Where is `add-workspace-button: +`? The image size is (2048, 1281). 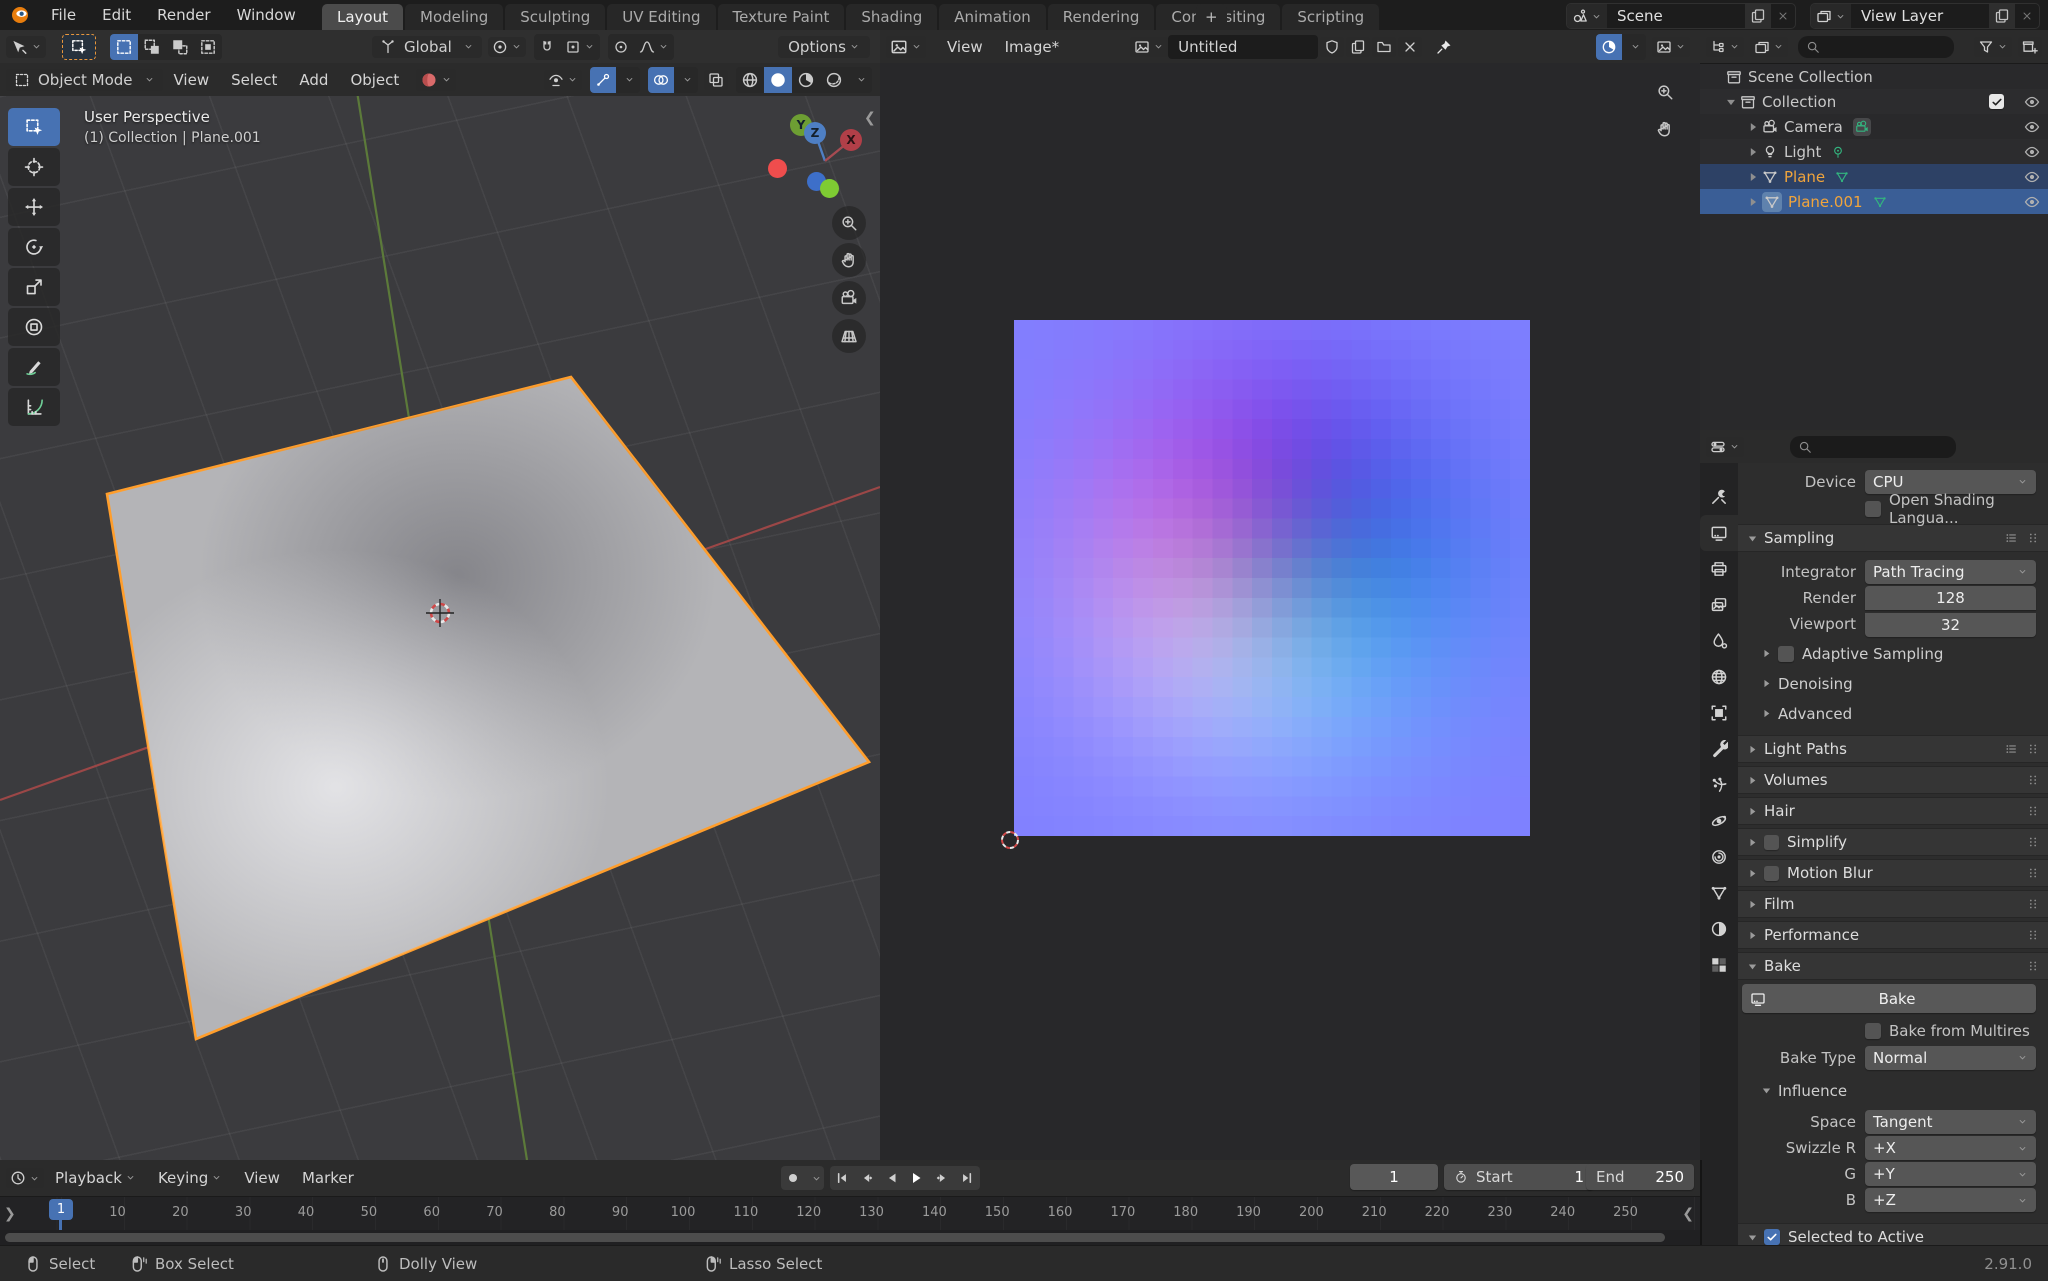 add-workspace-button: + is located at coordinates (1211, 17).